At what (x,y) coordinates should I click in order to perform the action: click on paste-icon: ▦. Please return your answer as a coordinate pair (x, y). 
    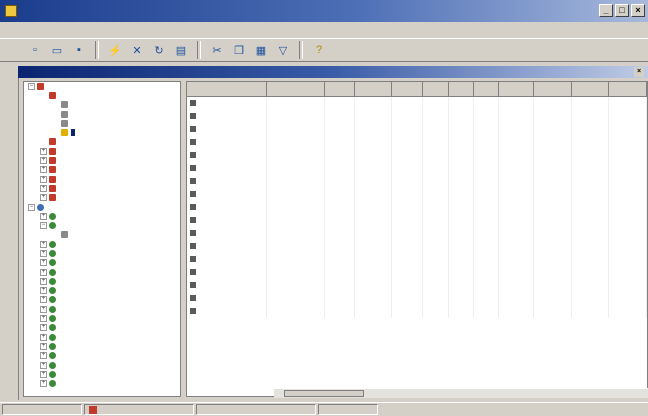
    Looking at the image, I should click on (261, 50).